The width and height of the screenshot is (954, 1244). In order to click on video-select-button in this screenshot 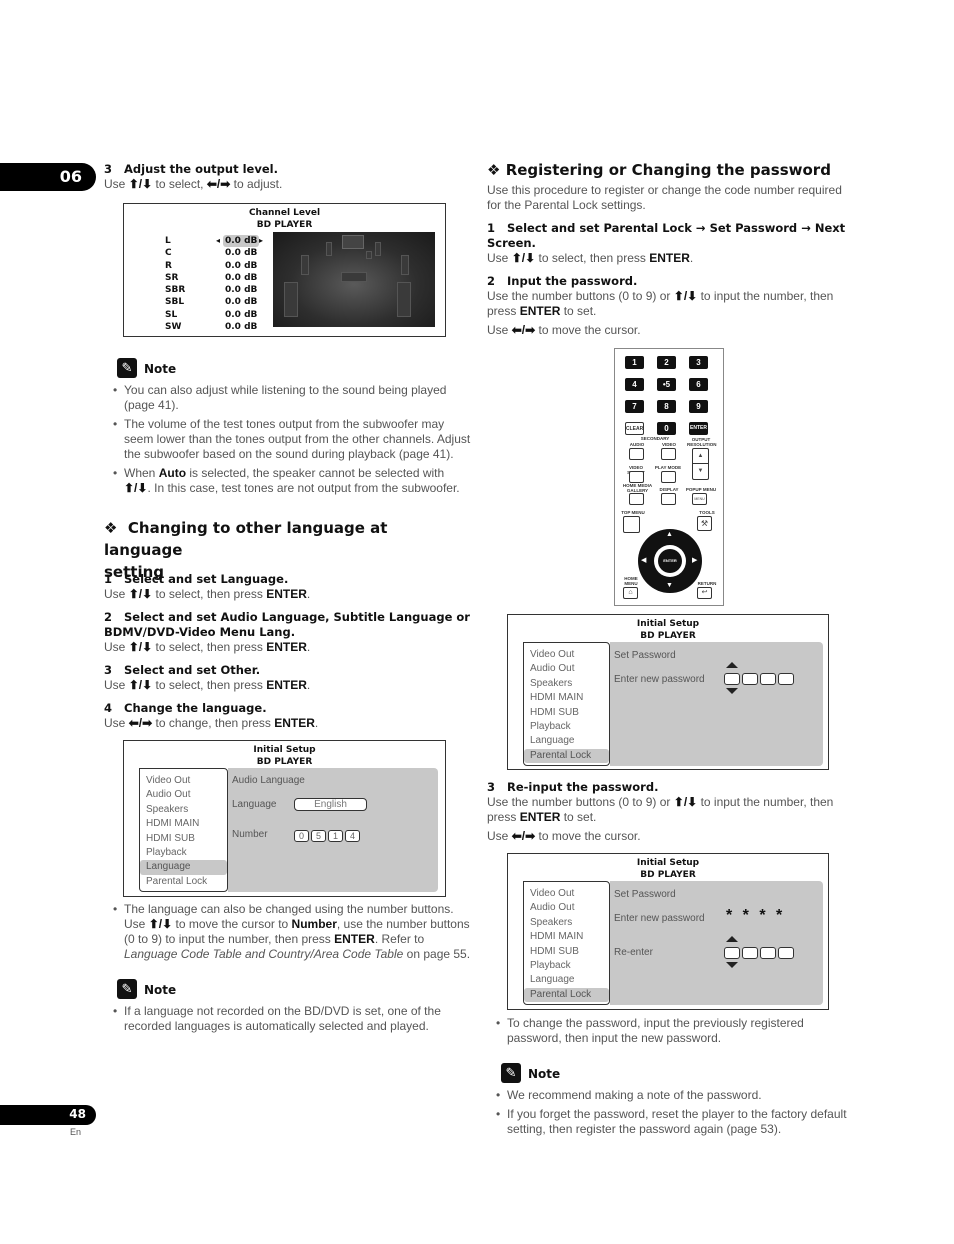, I will do `click(636, 477)`.